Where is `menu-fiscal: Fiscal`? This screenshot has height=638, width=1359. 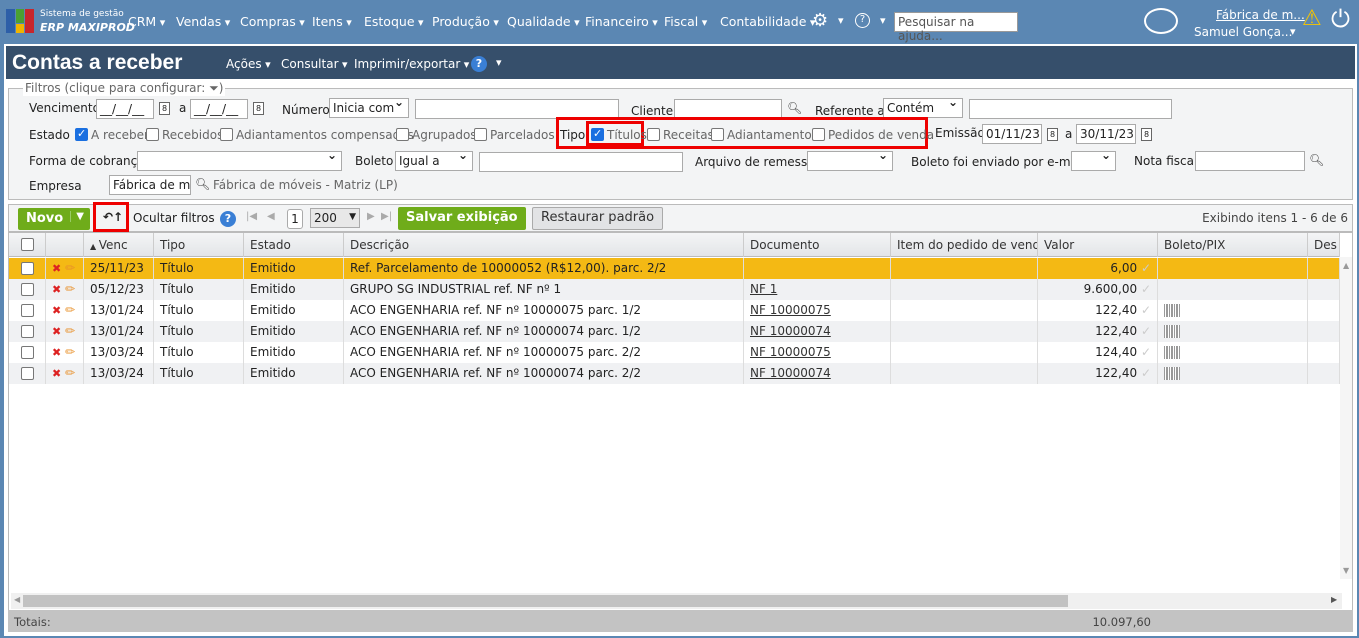 menu-fiscal: Fiscal is located at coordinates (685, 21).